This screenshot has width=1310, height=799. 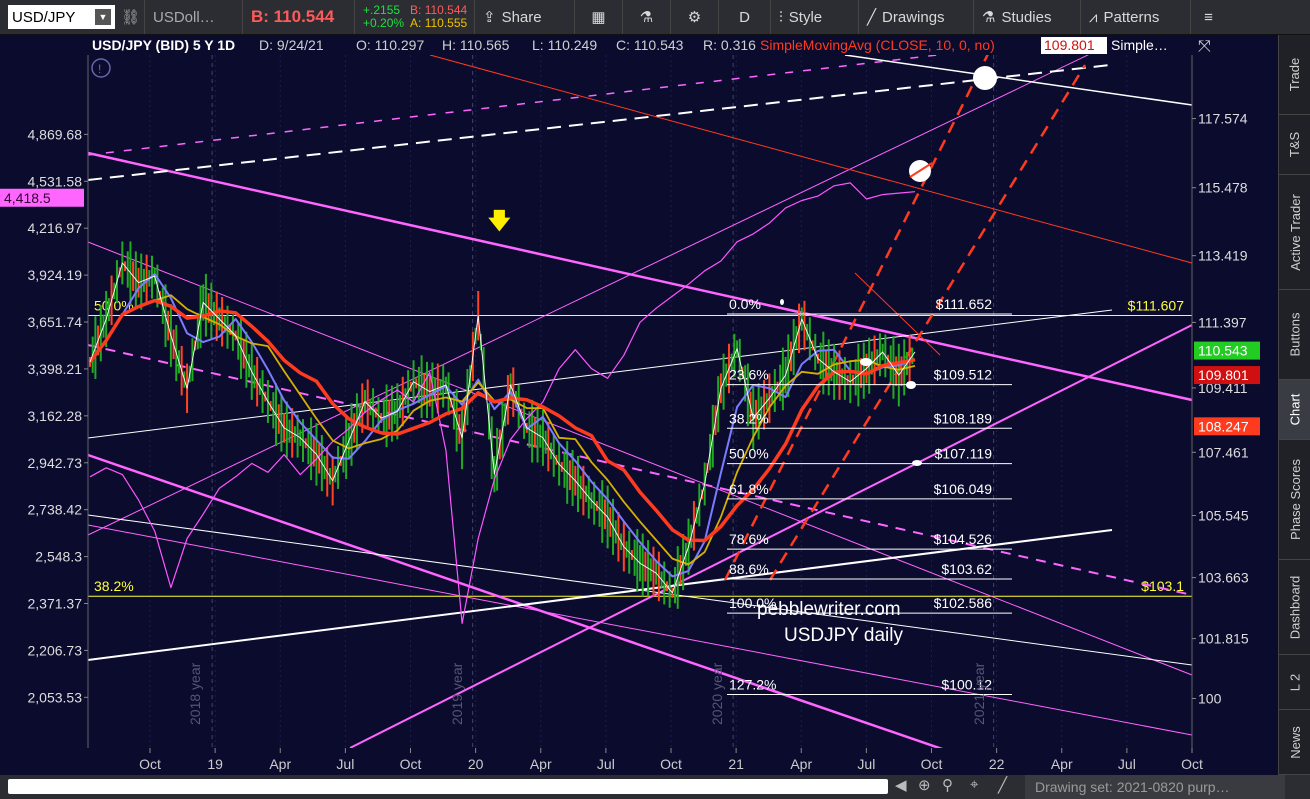 I want to click on right-tick-label: 113.419, so click(x=1223, y=256).